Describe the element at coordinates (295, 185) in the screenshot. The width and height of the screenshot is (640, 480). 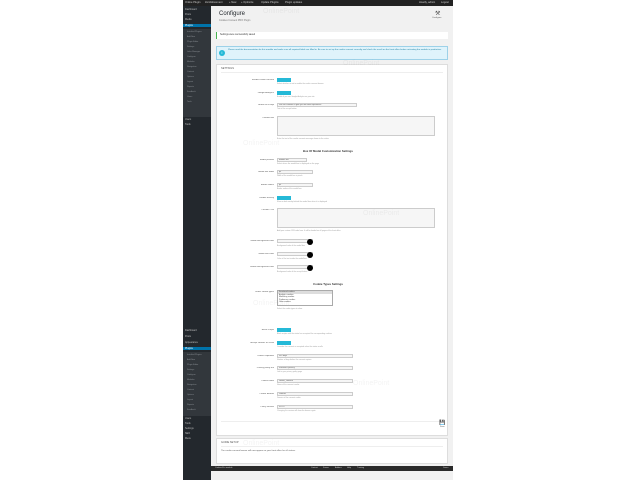
I see `radius-input: px` at that location.